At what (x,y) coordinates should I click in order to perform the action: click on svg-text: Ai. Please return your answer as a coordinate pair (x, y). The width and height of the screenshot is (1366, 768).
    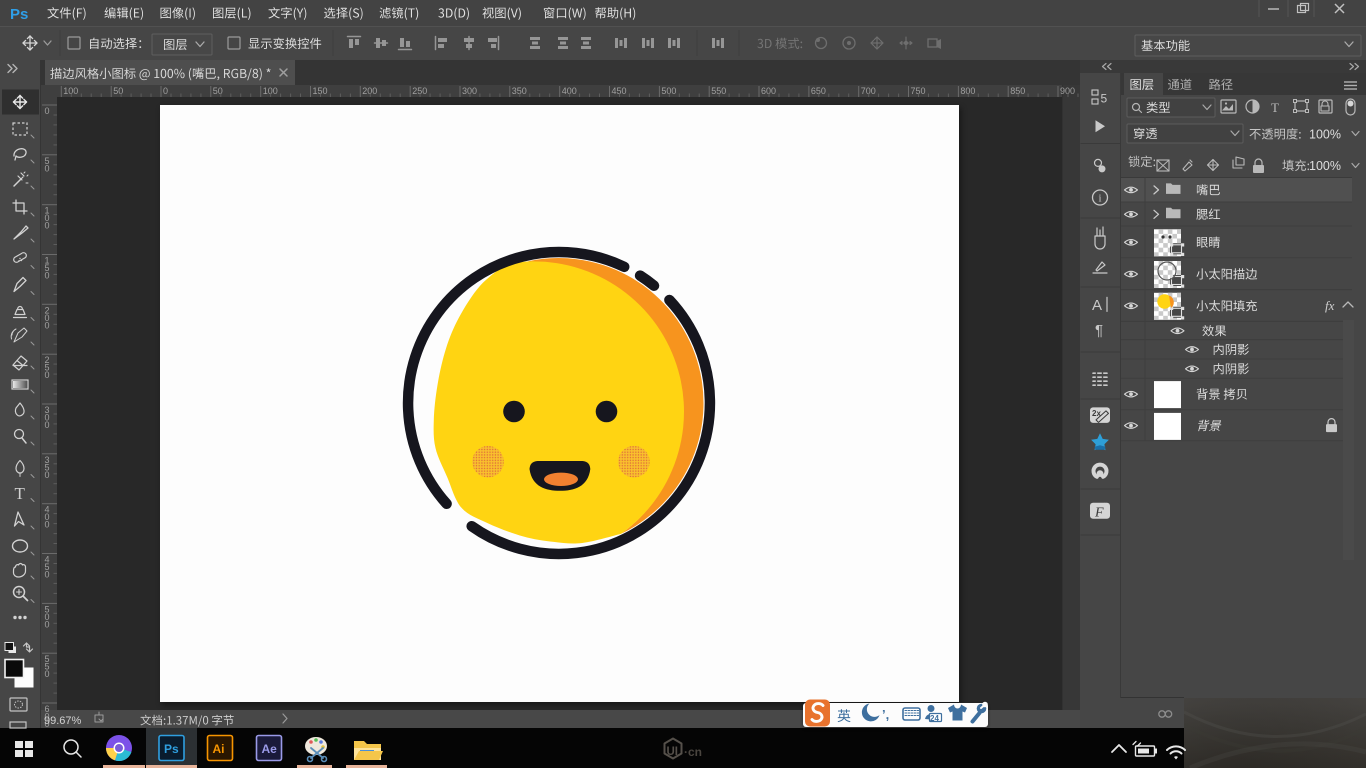
    Looking at the image, I should click on (219, 749).